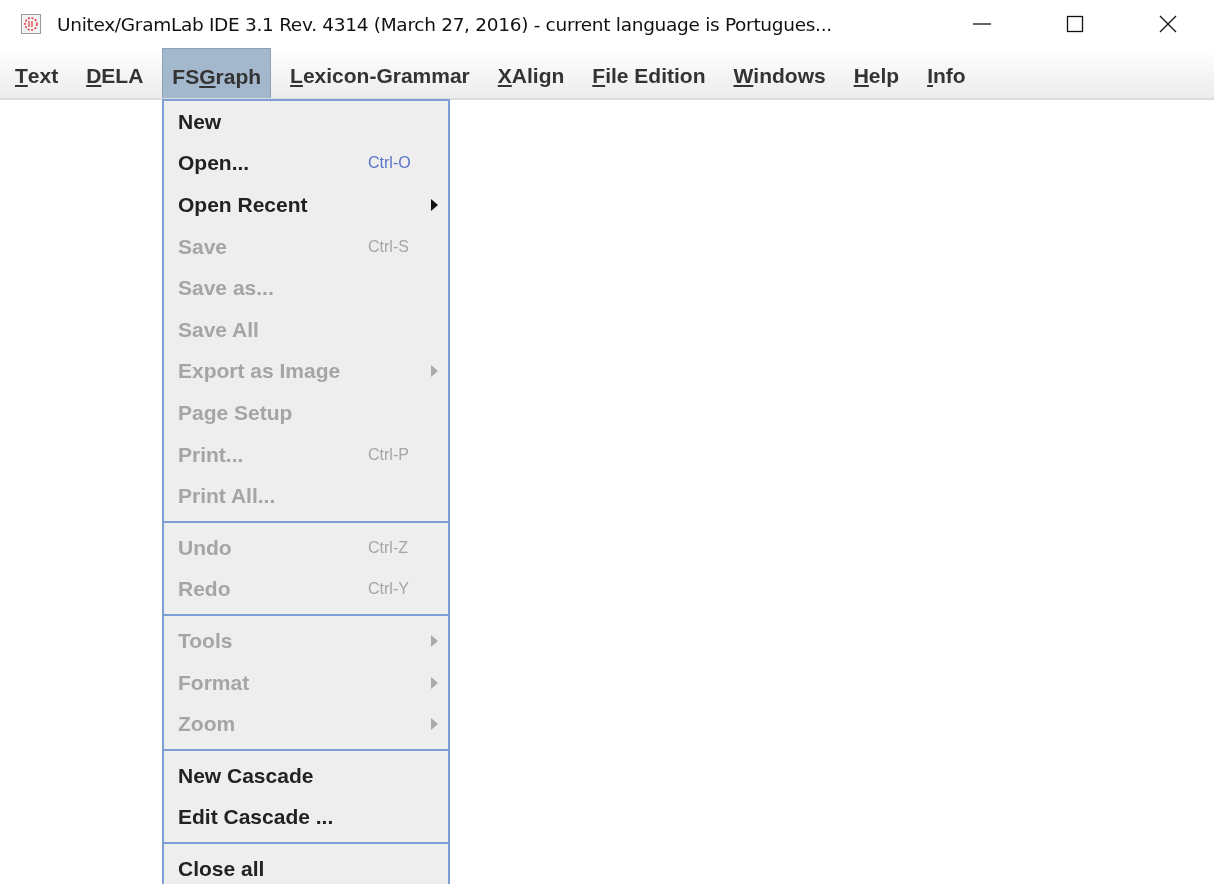 This screenshot has height=884, width=1214. What do you see at coordinates (981, 24) in the screenshot?
I see `minimize-icon` at bounding box center [981, 24].